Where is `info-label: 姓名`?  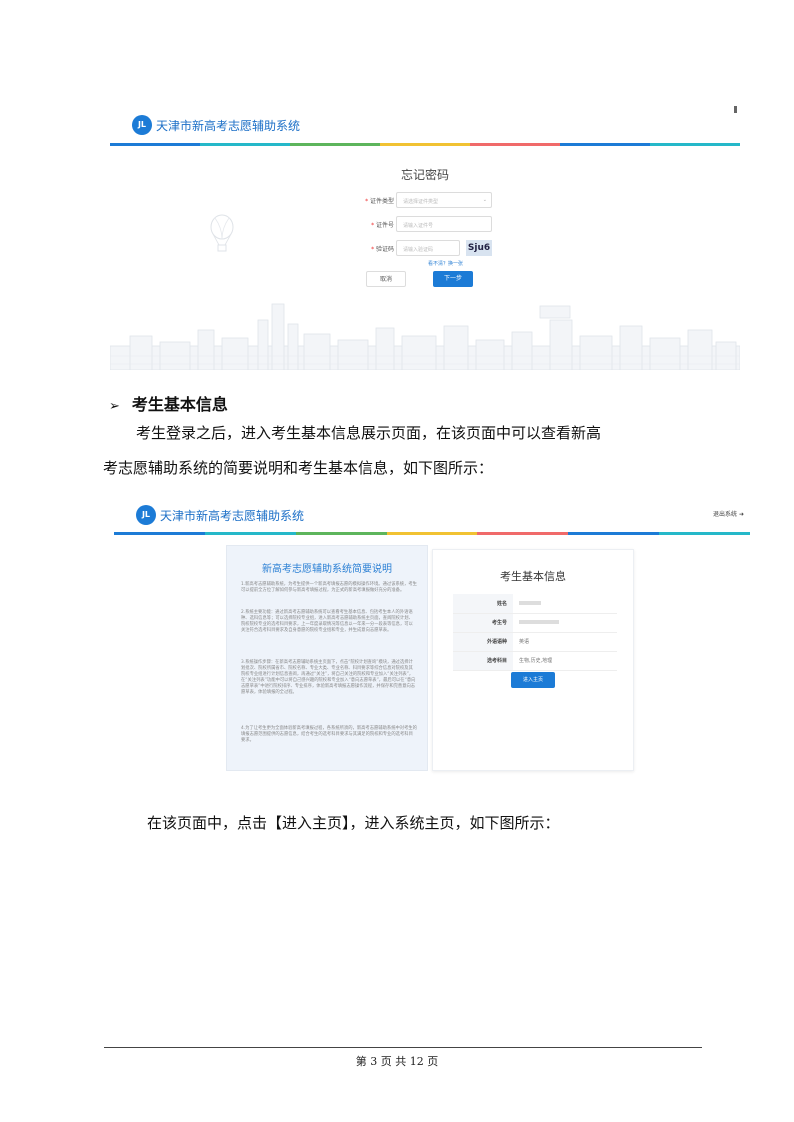 info-label: 姓名 is located at coordinates (483, 604).